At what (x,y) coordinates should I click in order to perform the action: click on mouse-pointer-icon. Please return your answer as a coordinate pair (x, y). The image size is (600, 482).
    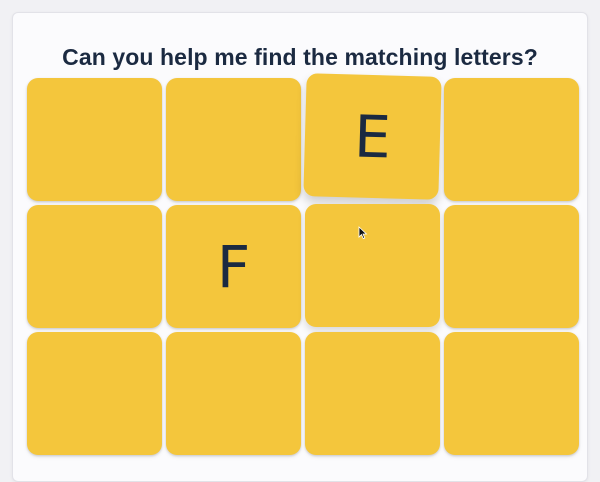
    Looking at the image, I should click on (363, 233).